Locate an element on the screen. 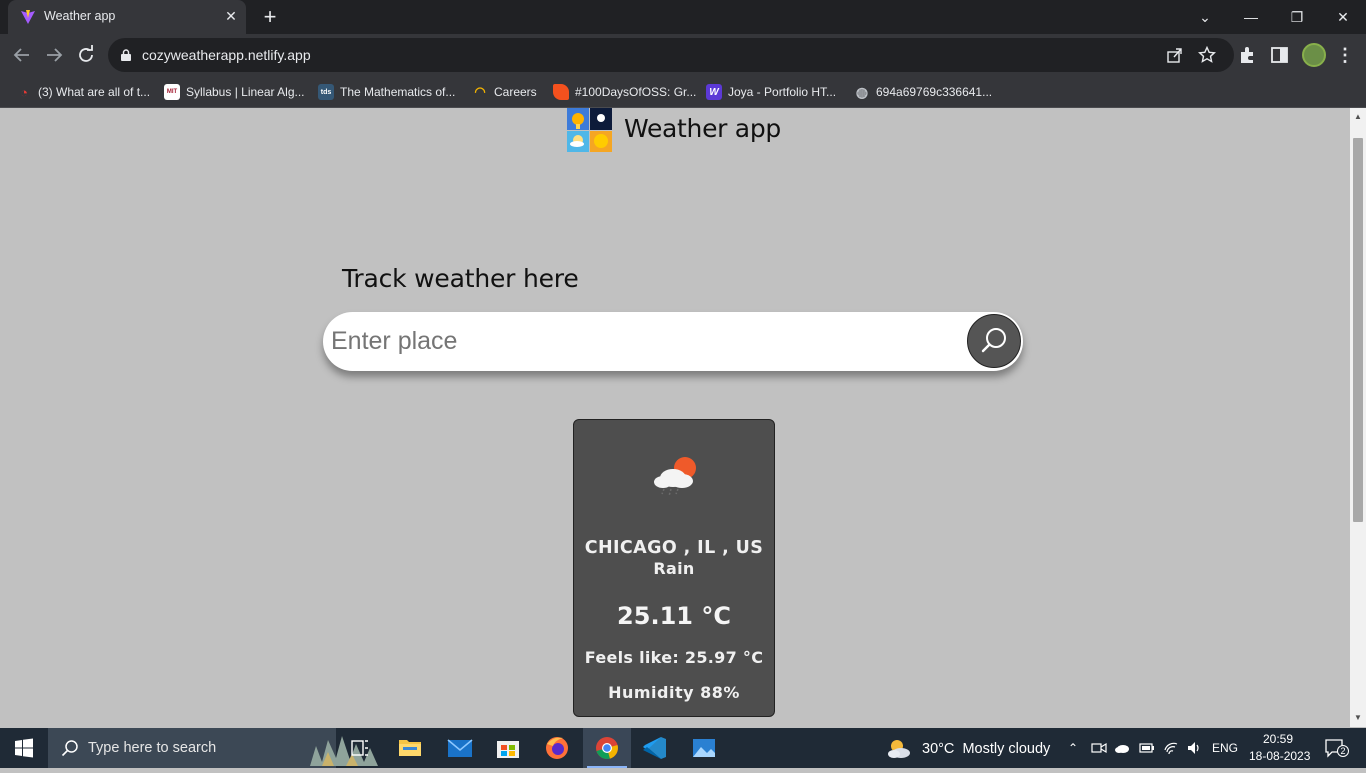 The width and height of the screenshot is (1366, 773). file-explorer-icon is located at coordinates (410, 748).